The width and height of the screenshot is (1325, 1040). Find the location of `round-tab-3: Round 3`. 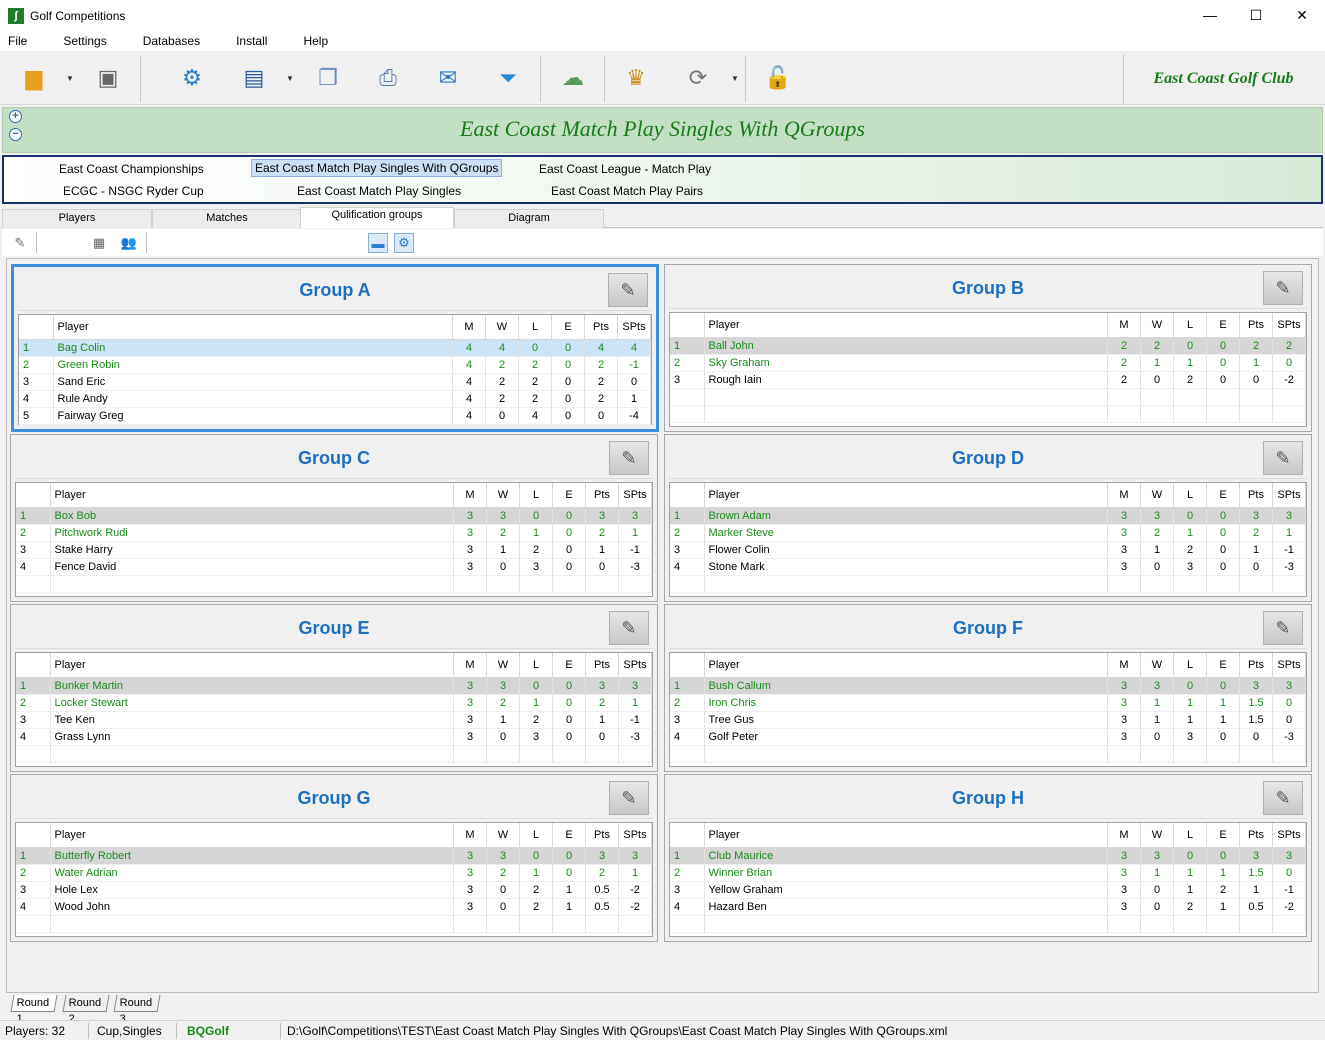

round-tab-3: Round 3 is located at coordinates (137, 1010).